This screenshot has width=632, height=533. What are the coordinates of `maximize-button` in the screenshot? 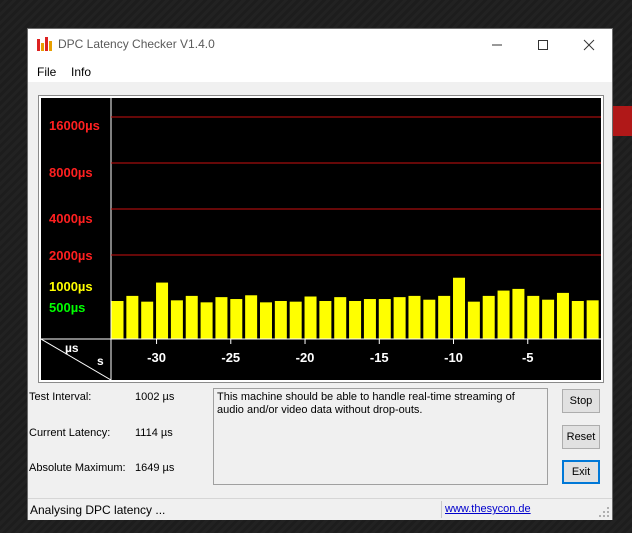 It's located at (543, 44).